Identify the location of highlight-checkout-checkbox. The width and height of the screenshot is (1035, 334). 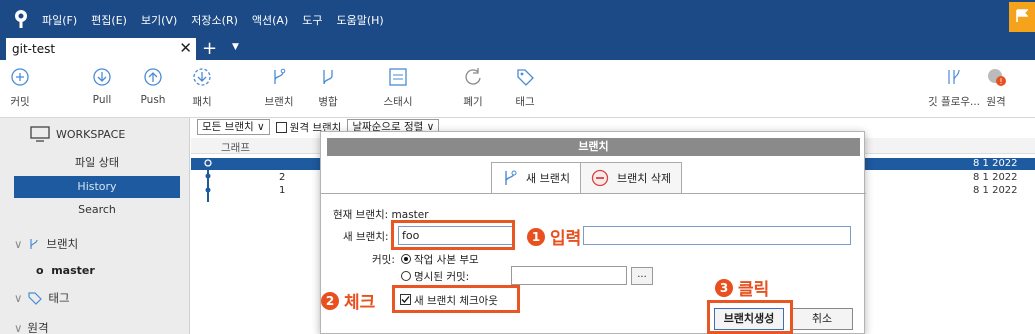
(456, 299).